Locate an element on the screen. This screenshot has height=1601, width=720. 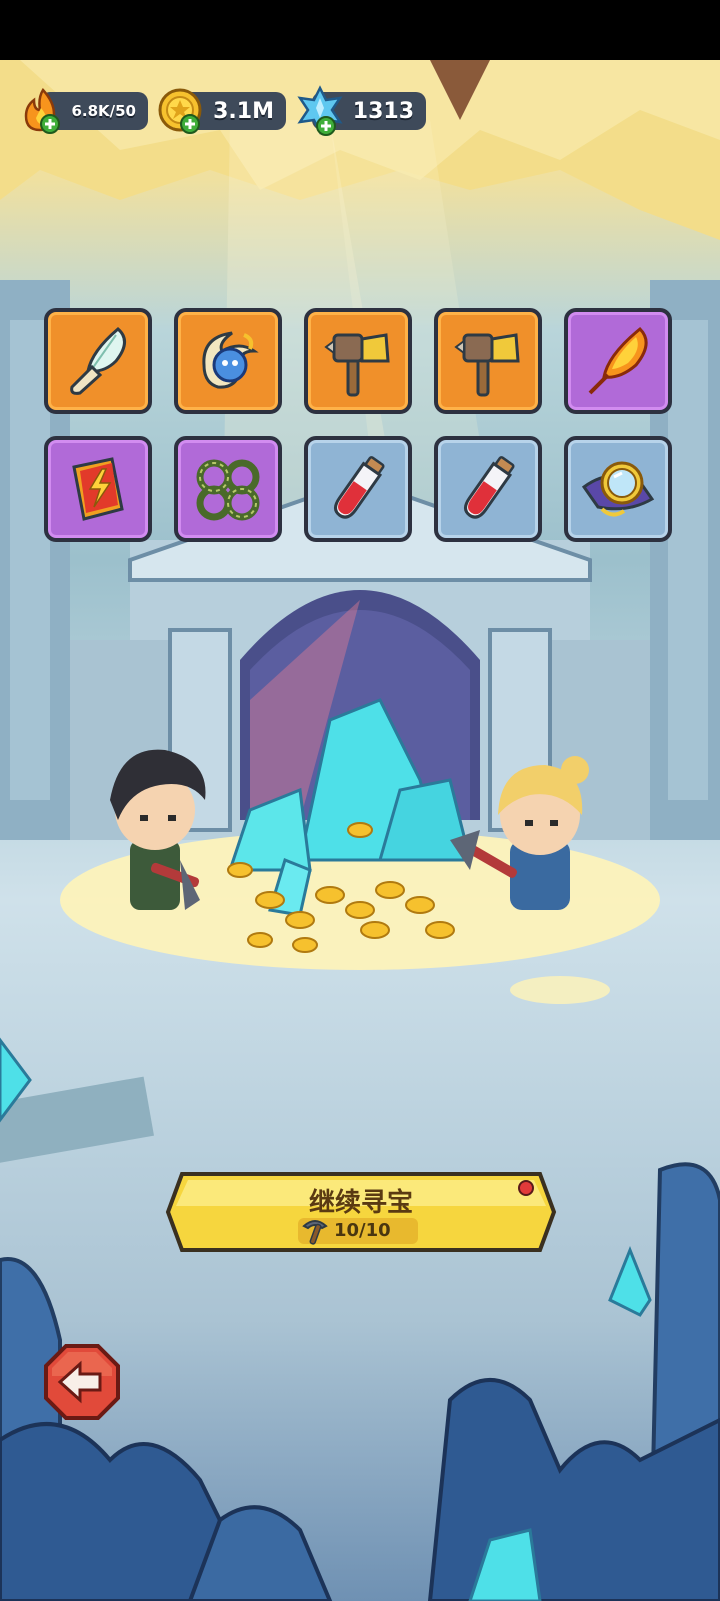
gem-value: 1313 is located at coordinates (383, 111).